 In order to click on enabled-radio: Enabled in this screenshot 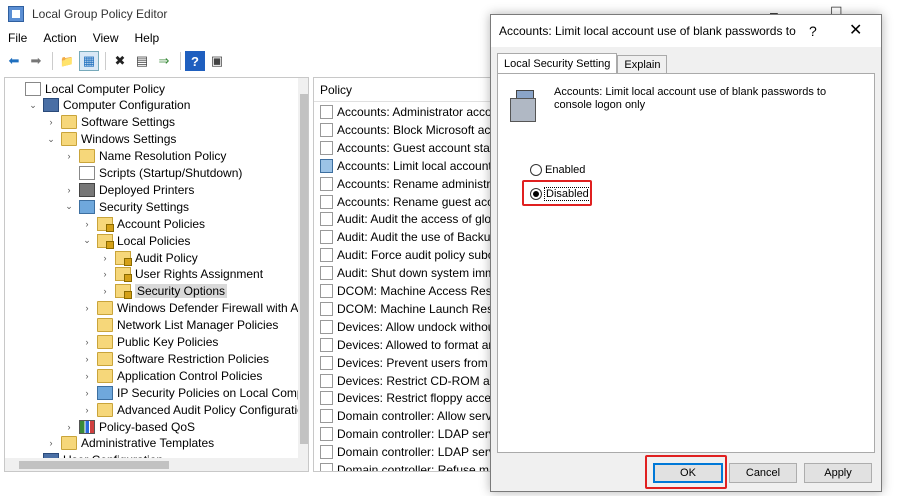, I will do `click(558, 170)`.